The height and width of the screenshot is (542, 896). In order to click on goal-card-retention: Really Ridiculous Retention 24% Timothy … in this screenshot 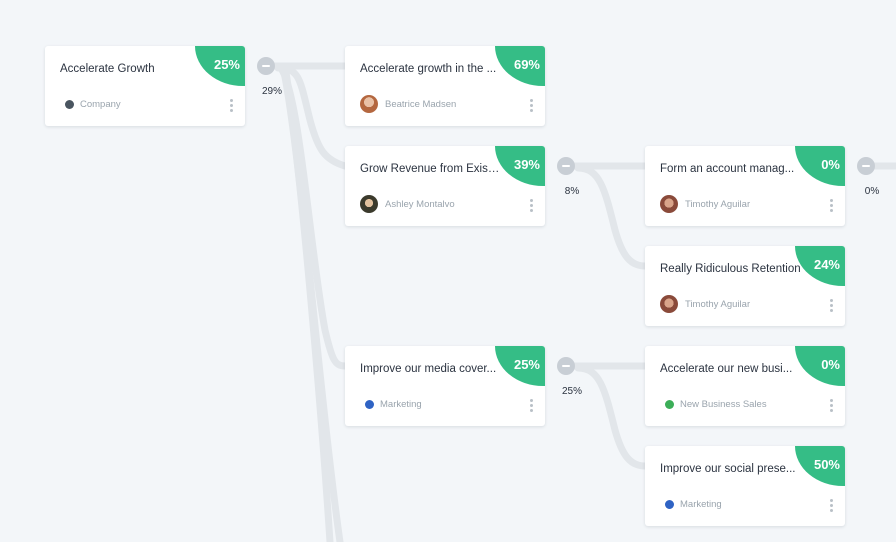, I will do `click(745, 286)`.